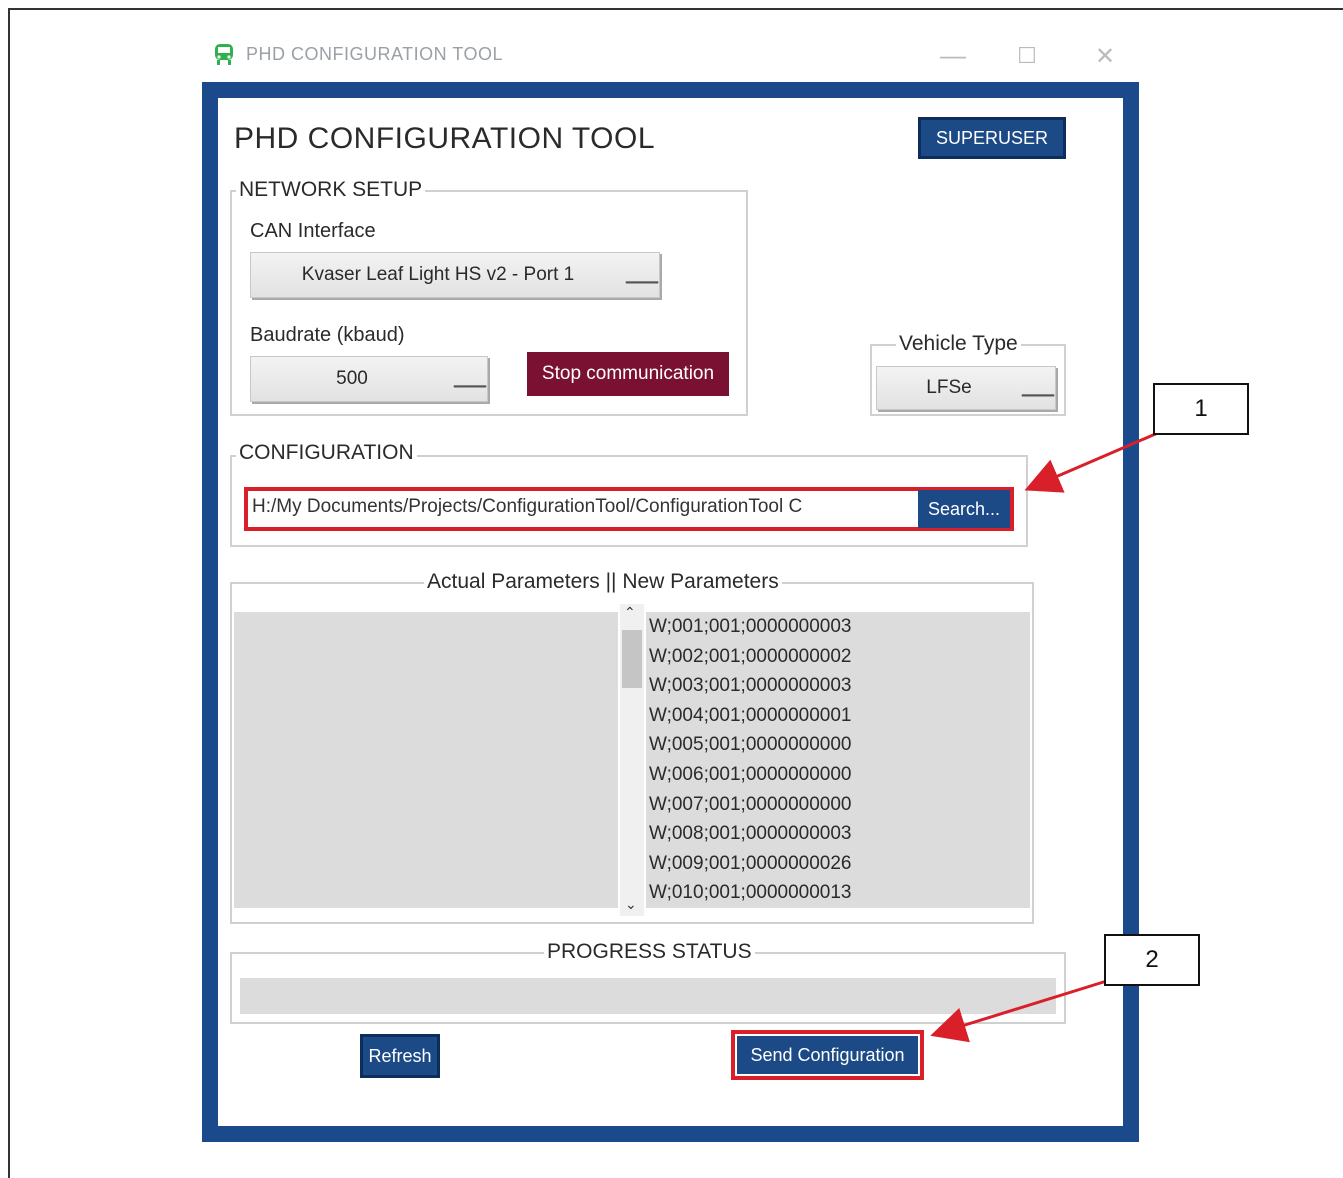 This screenshot has height=1178, width=1343. Describe the element at coordinates (1201, 409) in the screenshot. I see `callout-1-label: 1` at that location.